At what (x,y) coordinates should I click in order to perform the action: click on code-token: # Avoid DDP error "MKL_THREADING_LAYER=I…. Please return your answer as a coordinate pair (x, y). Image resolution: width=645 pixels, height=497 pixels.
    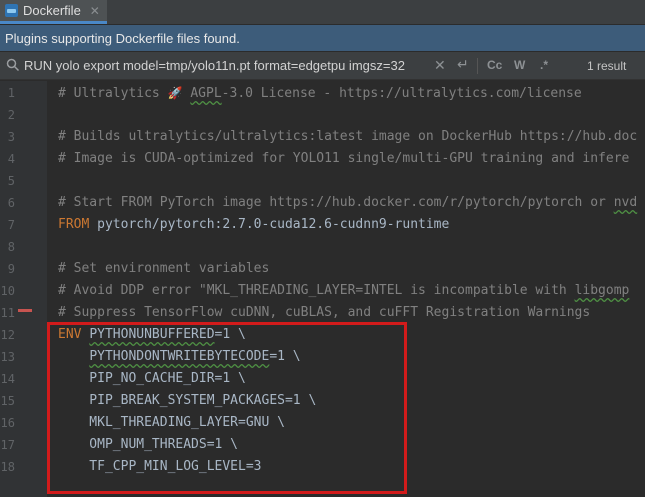
    Looking at the image, I should click on (316, 290).